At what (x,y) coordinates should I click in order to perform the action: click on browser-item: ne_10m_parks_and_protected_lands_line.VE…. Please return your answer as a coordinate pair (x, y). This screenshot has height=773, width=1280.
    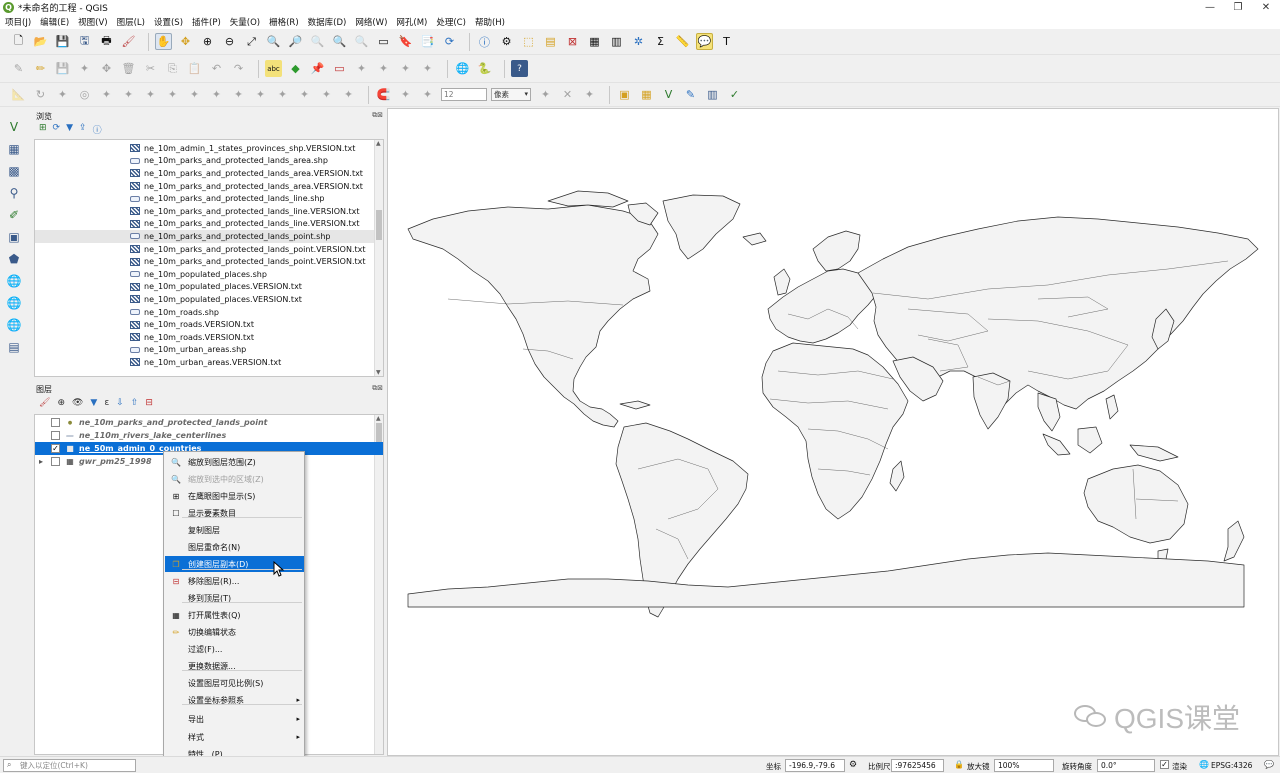
    Looking at the image, I should click on (245, 224).